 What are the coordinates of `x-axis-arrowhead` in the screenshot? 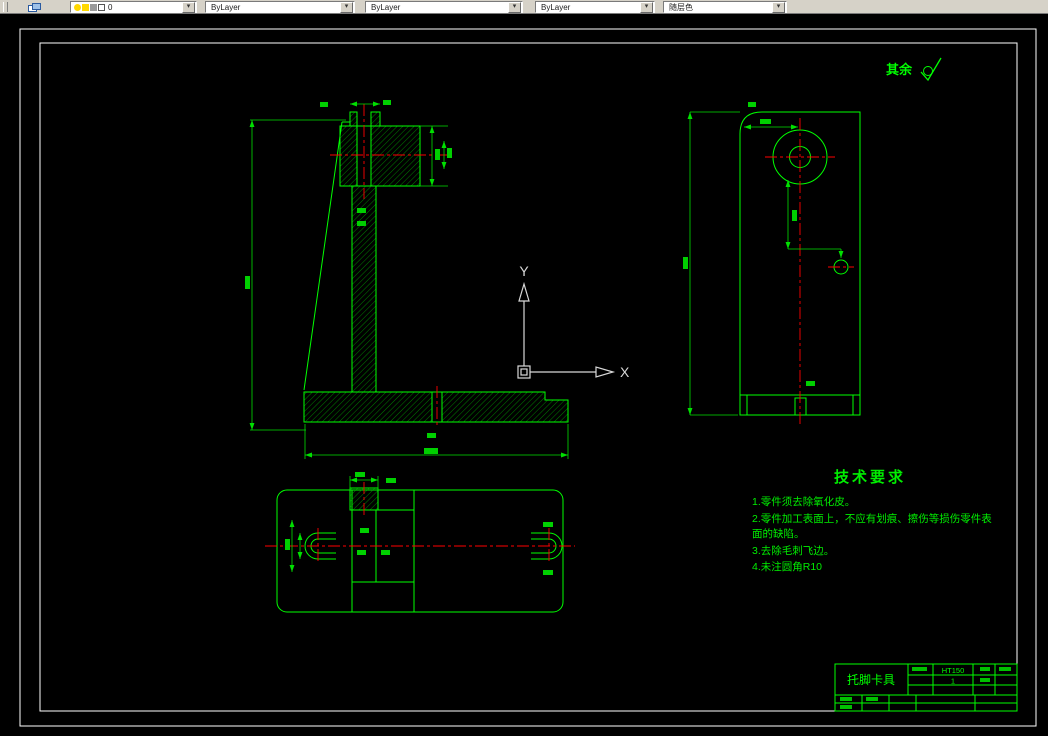 It's located at (605, 372).